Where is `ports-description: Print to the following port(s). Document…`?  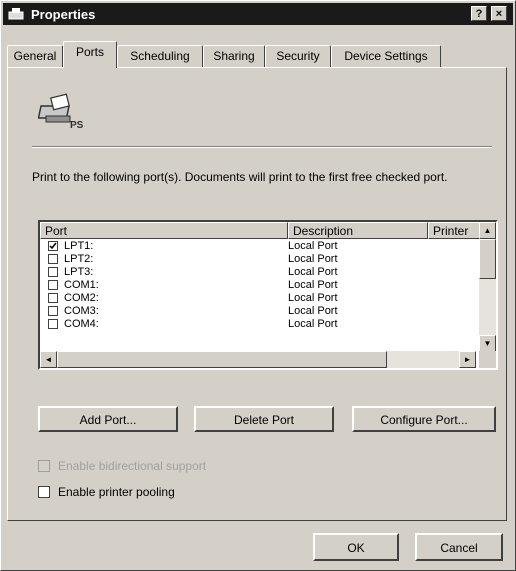
ports-description: Print to the following port(s). Document… is located at coordinates (240, 177).